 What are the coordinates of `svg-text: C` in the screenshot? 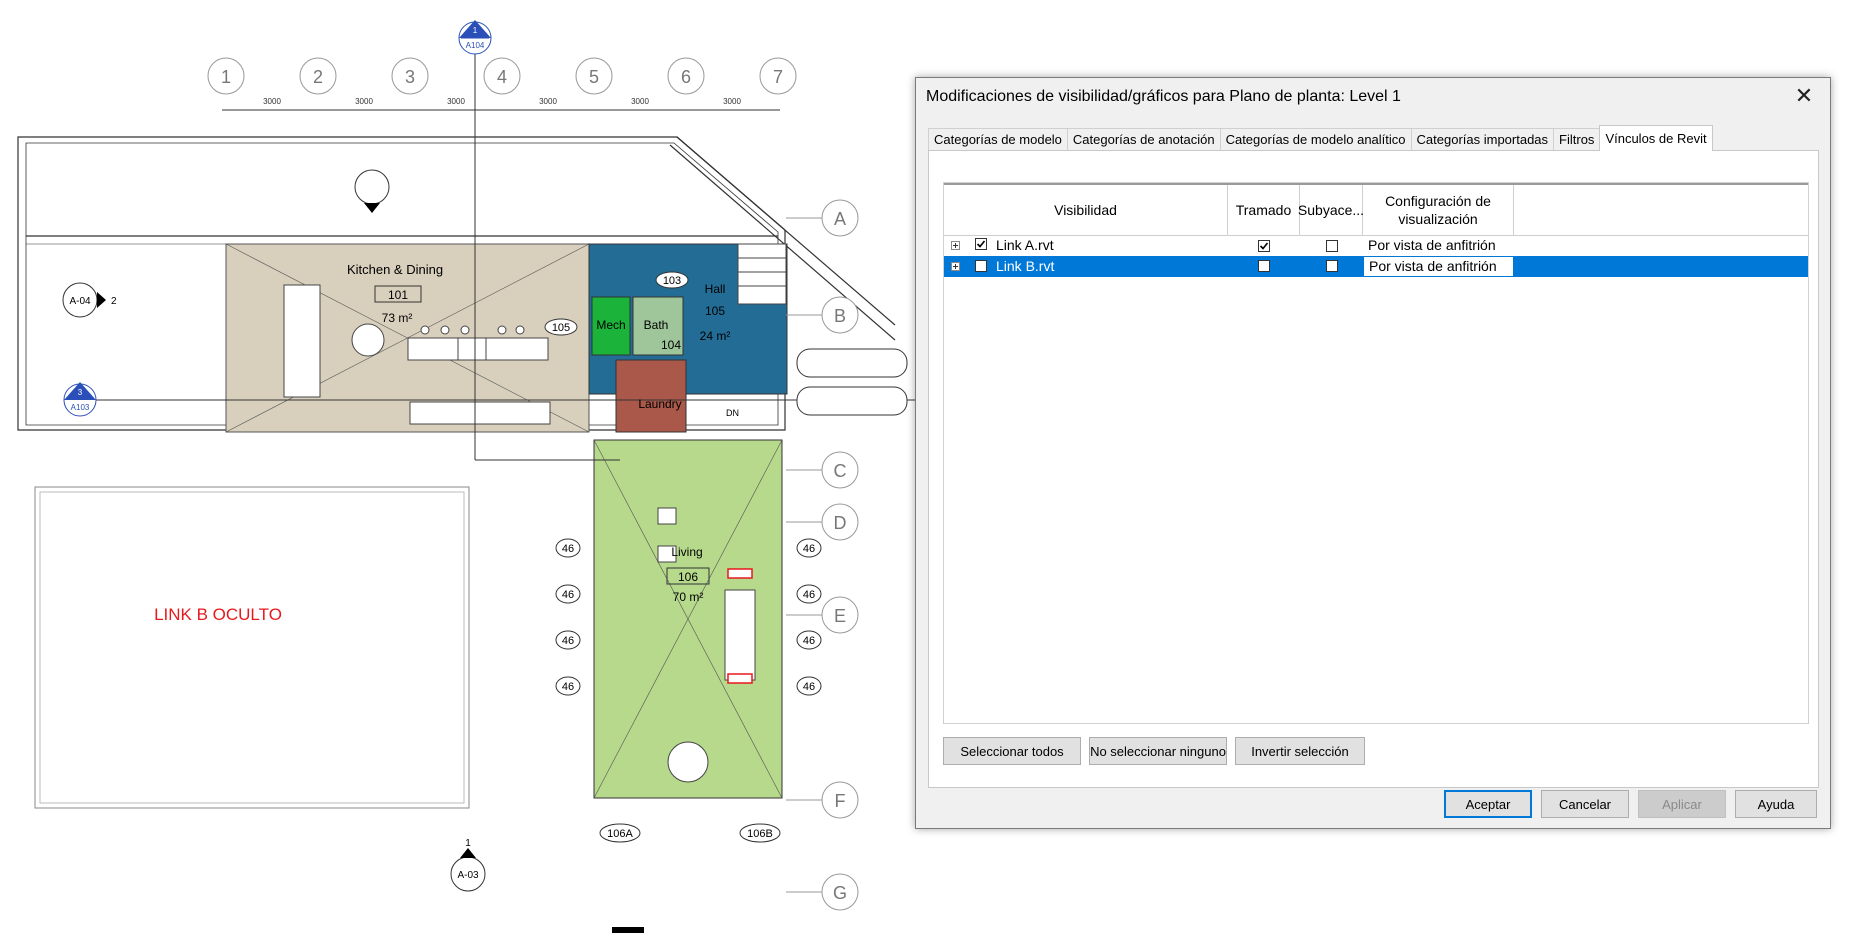 It's located at (840, 471).